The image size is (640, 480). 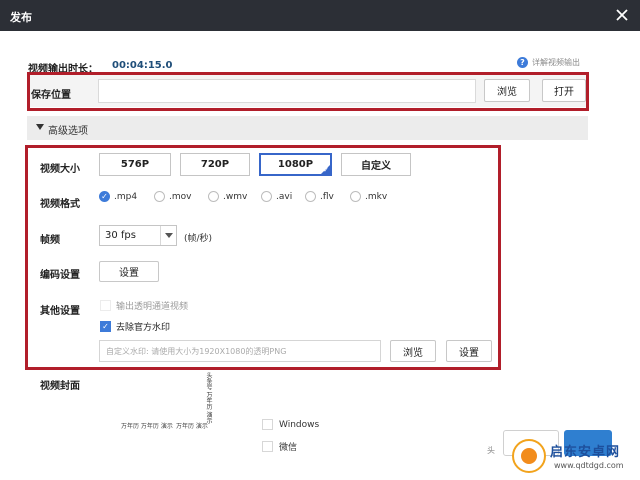 I want to click on advanced-options-toggle: 高级选项, so click(x=307, y=128).